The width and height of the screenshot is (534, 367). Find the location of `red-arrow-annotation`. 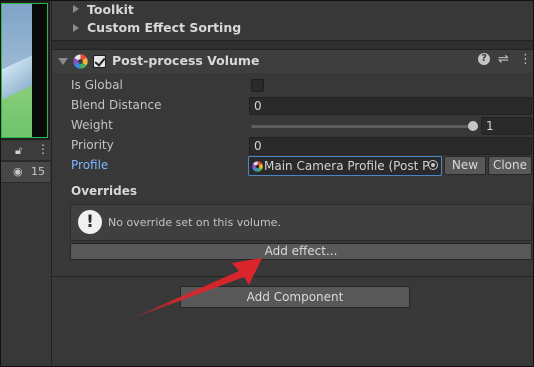

red-arrow-annotation is located at coordinates (192, 290).